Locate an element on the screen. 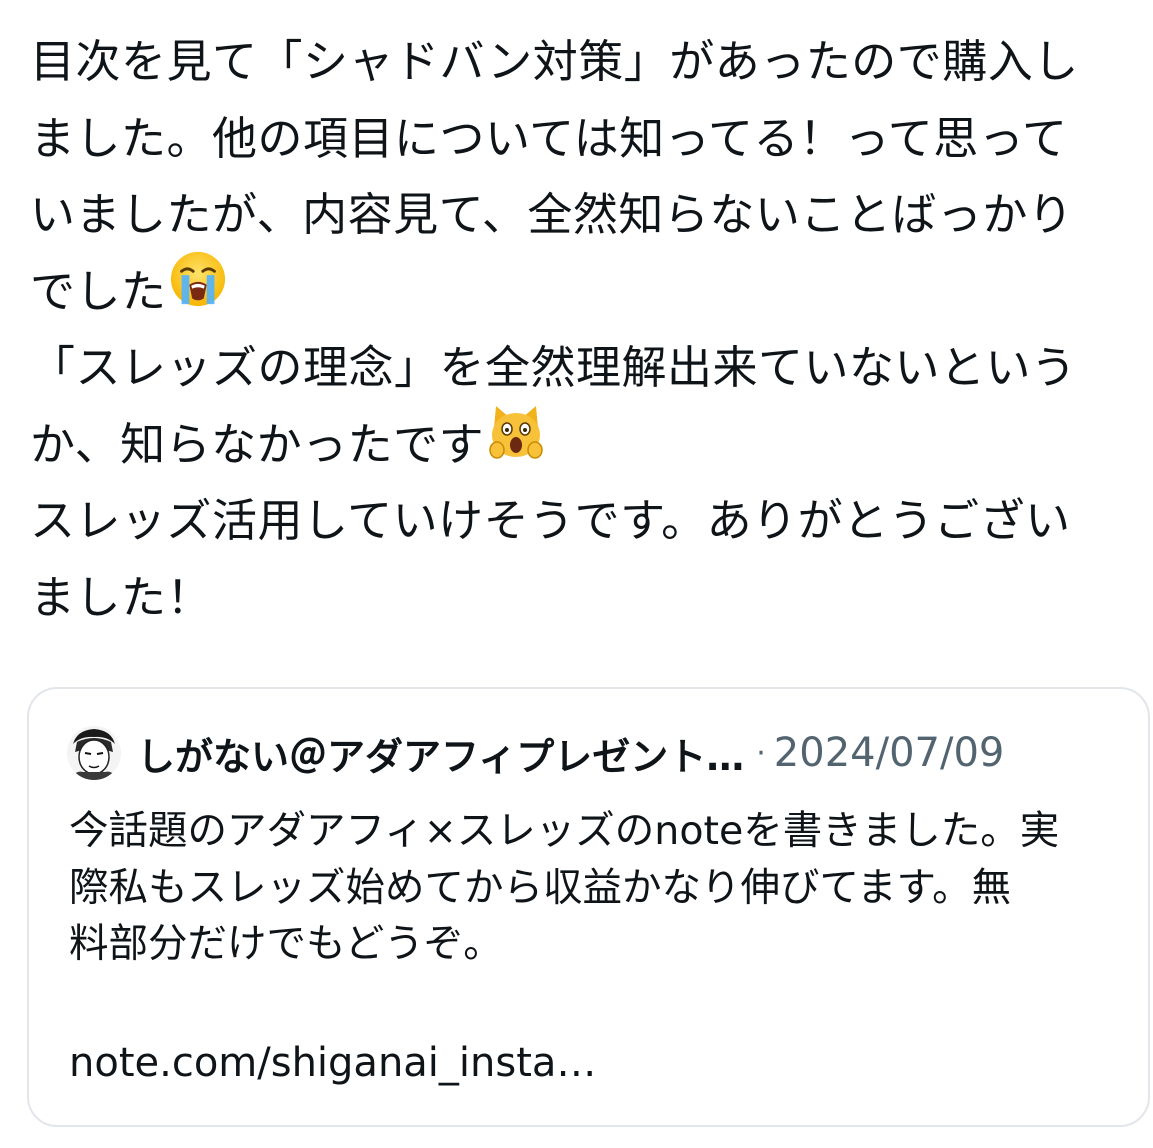 The image size is (1153, 1148). weary-cat-face-icon is located at coordinates (516, 444).